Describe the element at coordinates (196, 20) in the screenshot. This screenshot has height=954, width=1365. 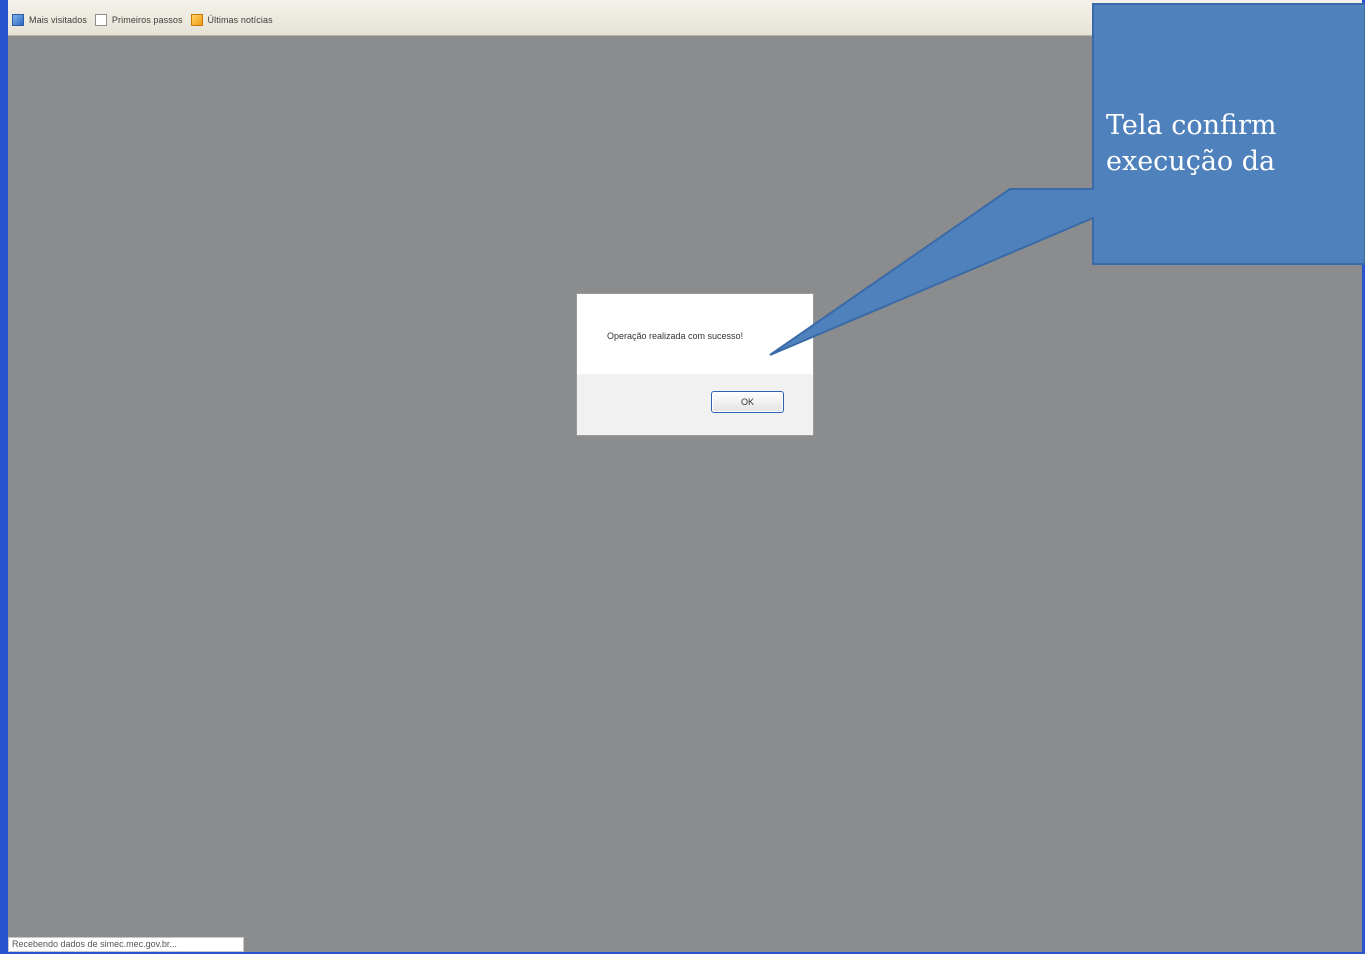
I see `rss-icon` at that location.